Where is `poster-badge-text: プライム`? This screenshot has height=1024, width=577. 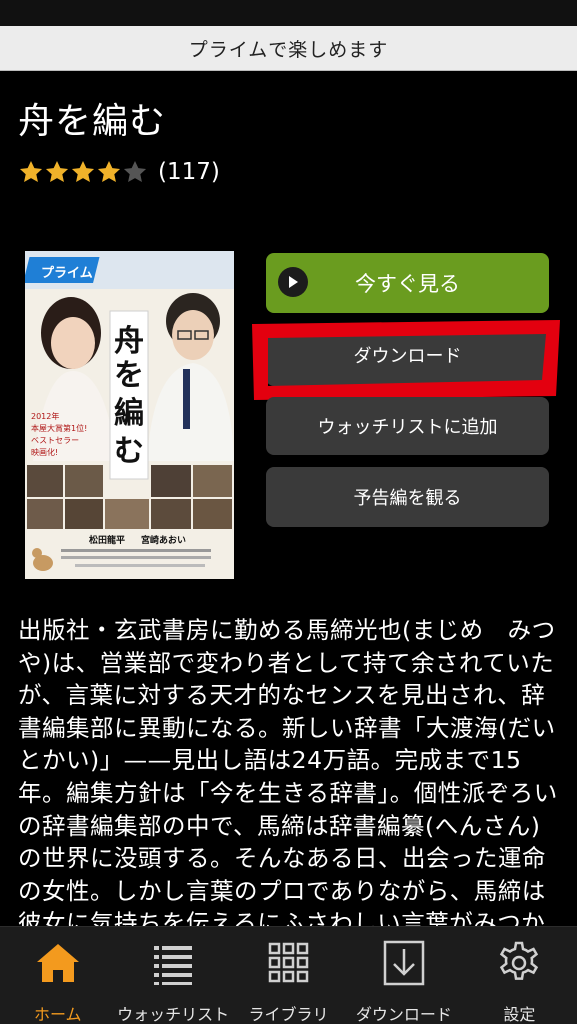 poster-badge-text: プライム is located at coordinates (67, 273).